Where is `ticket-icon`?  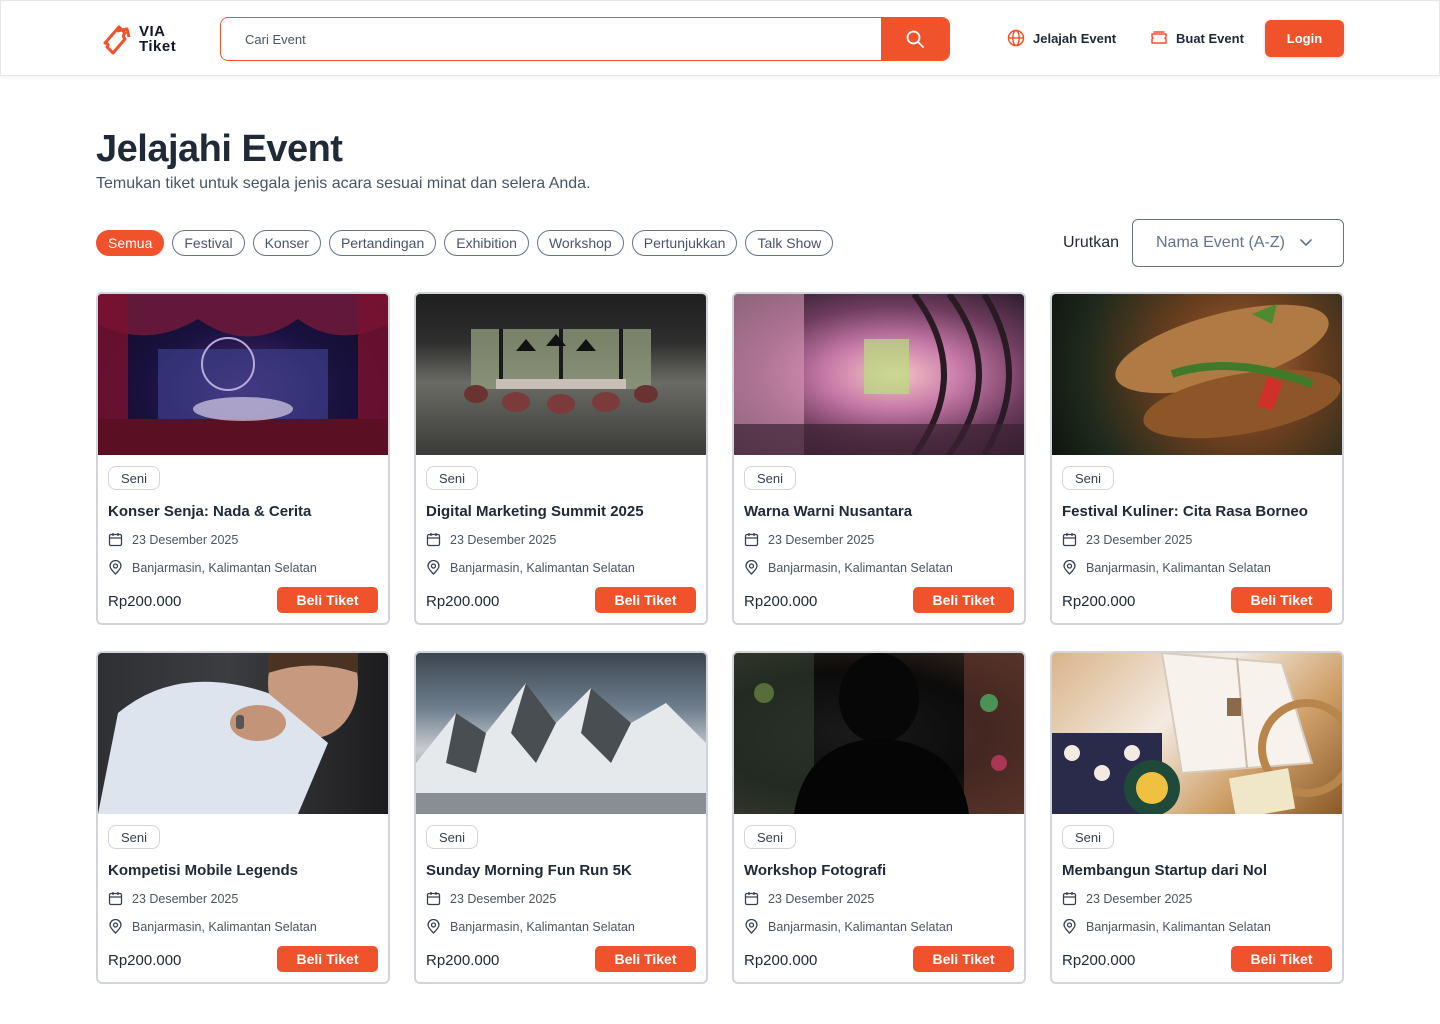
ticket-icon is located at coordinates (1159, 37).